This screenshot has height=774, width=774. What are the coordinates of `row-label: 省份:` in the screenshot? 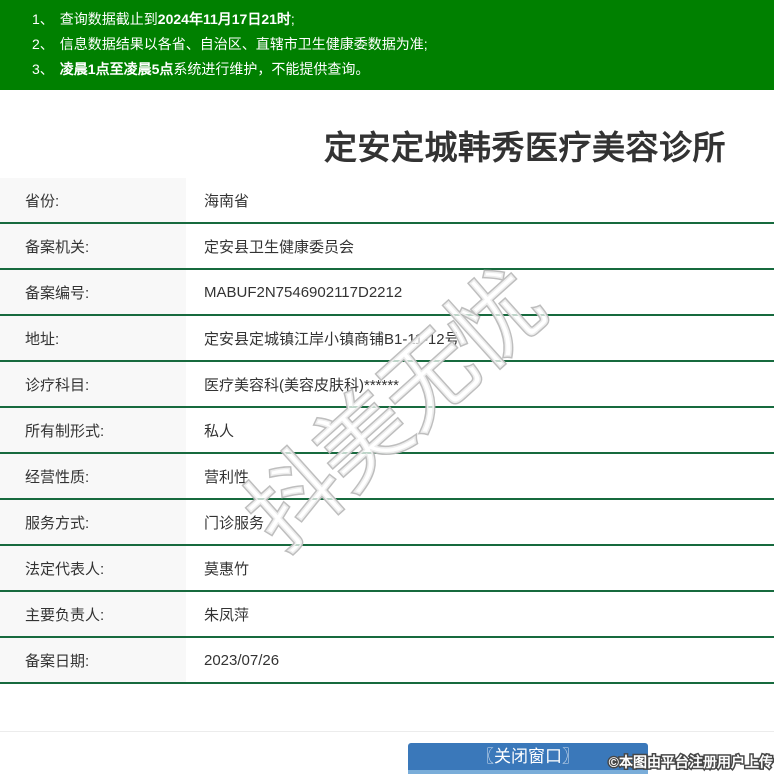 It's located at (93, 200).